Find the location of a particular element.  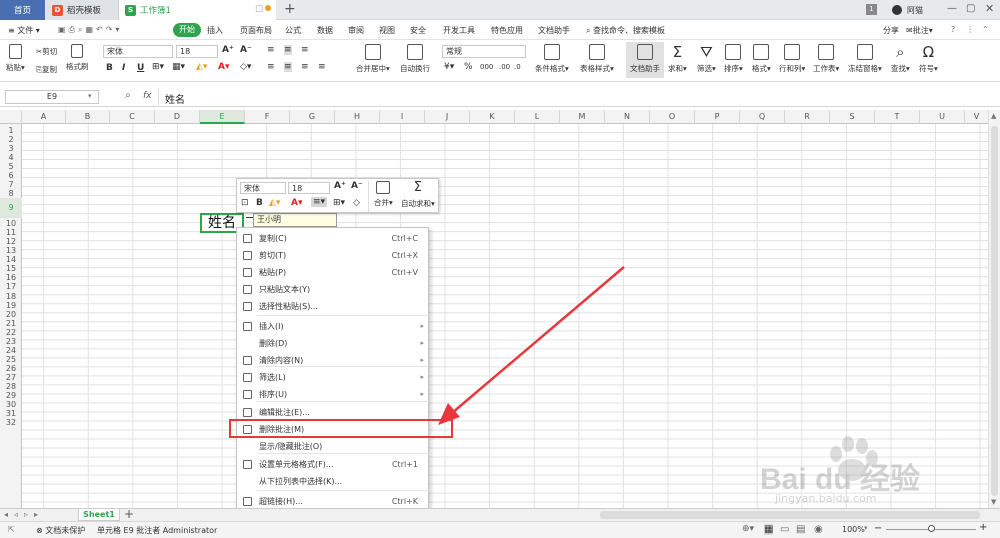

column-header: T is located at coordinates (897, 117).